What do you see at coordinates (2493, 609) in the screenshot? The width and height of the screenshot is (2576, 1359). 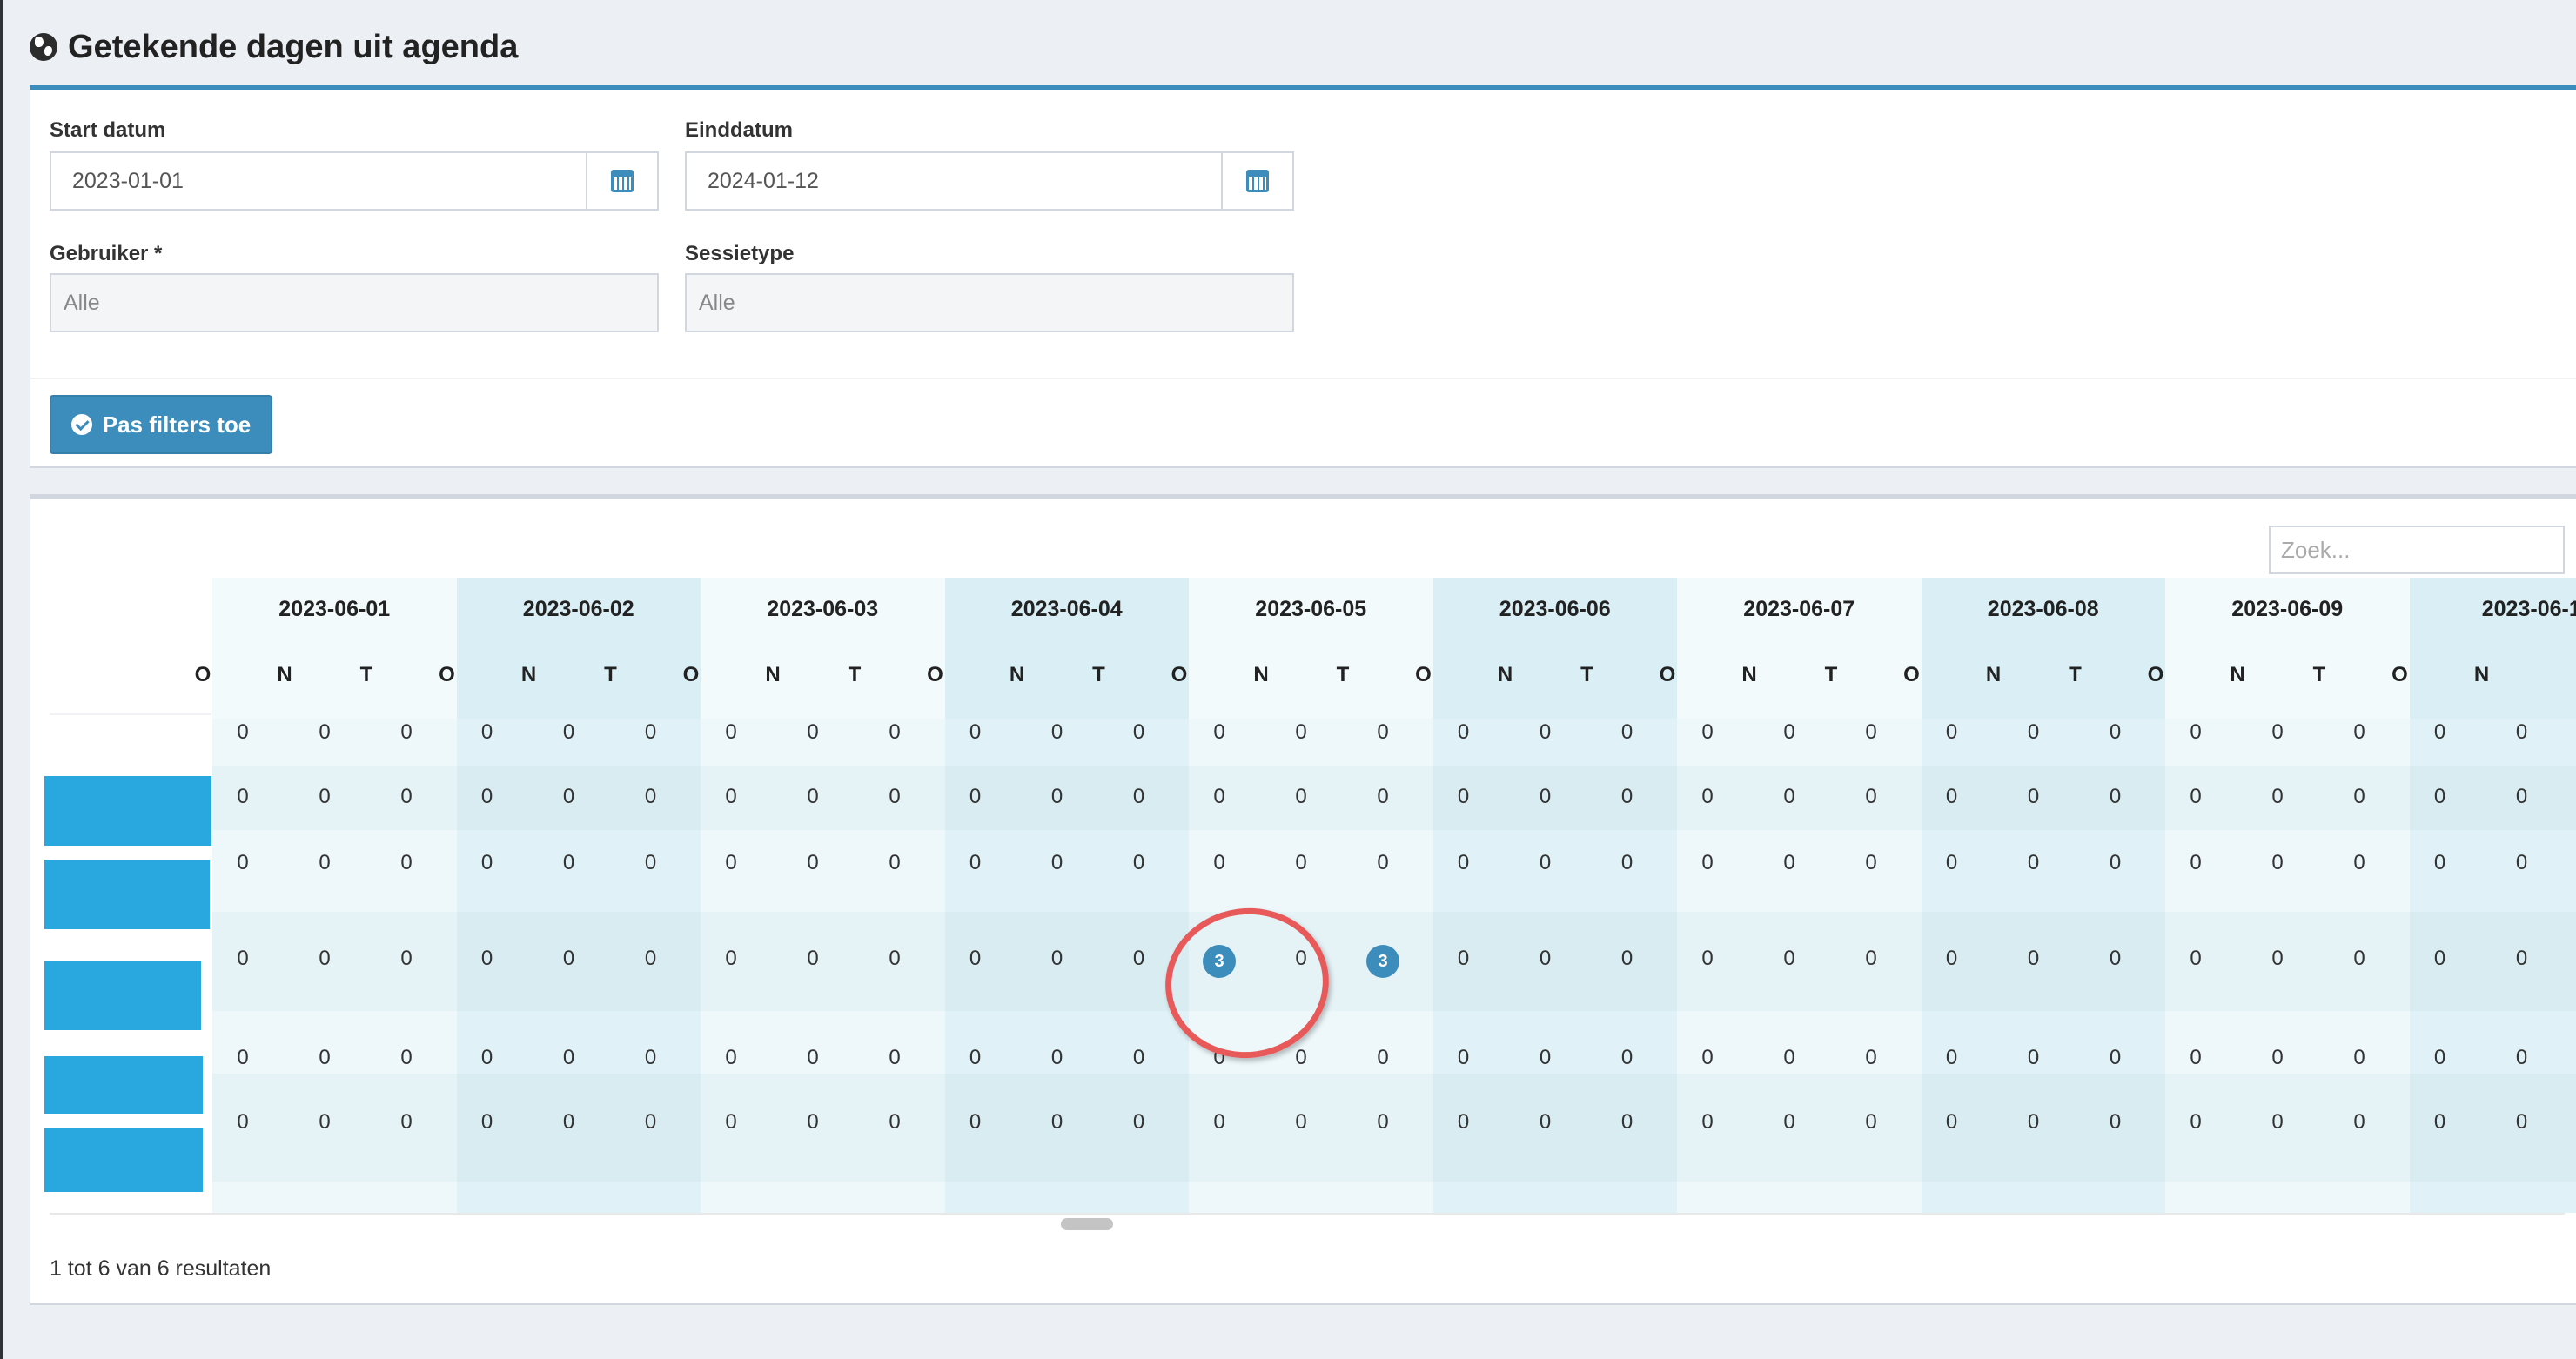 I see `date-column-header: 2023-06-1` at bounding box center [2493, 609].